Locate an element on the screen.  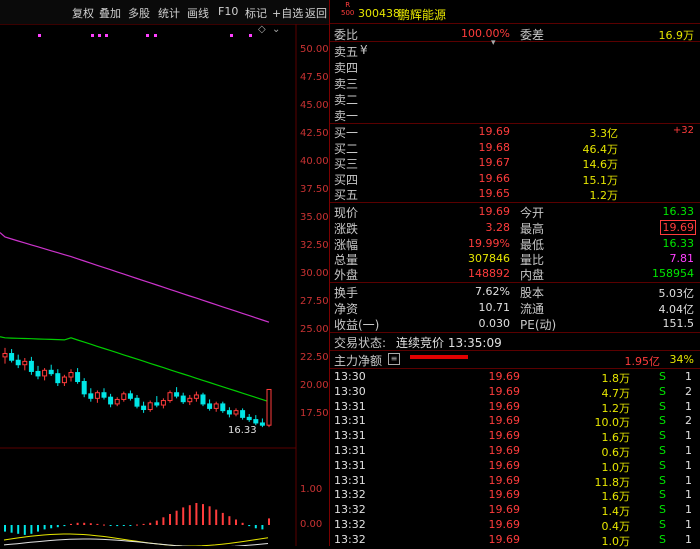
tick-time: 13:32 is located at coordinates (350, 510).